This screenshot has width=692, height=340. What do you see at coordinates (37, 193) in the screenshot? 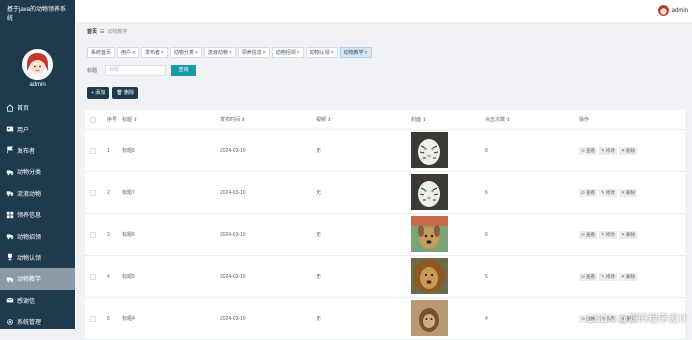
I see `sidebar-item-4: 流浪动物` at bounding box center [37, 193].